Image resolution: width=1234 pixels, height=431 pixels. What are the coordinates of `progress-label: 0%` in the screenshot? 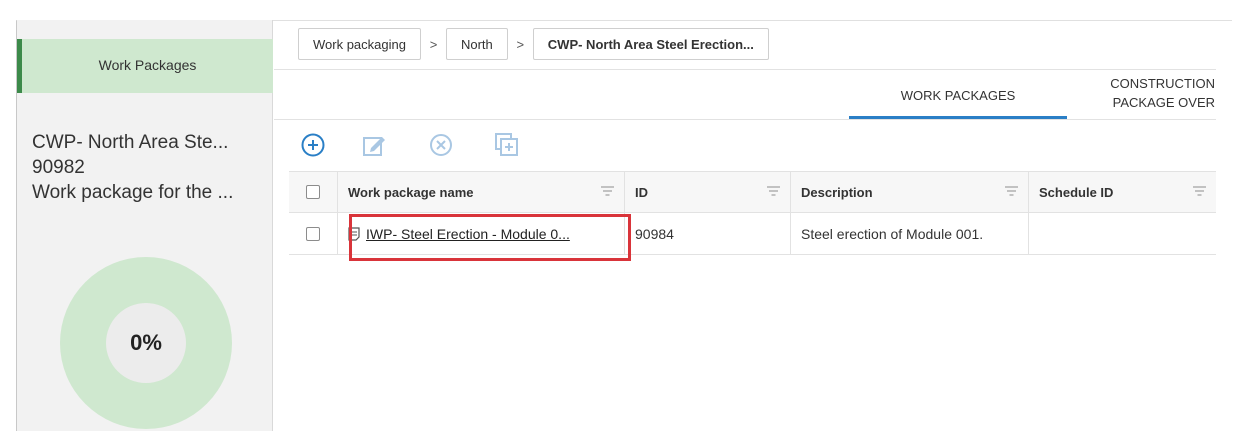 It's located at (146, 343).